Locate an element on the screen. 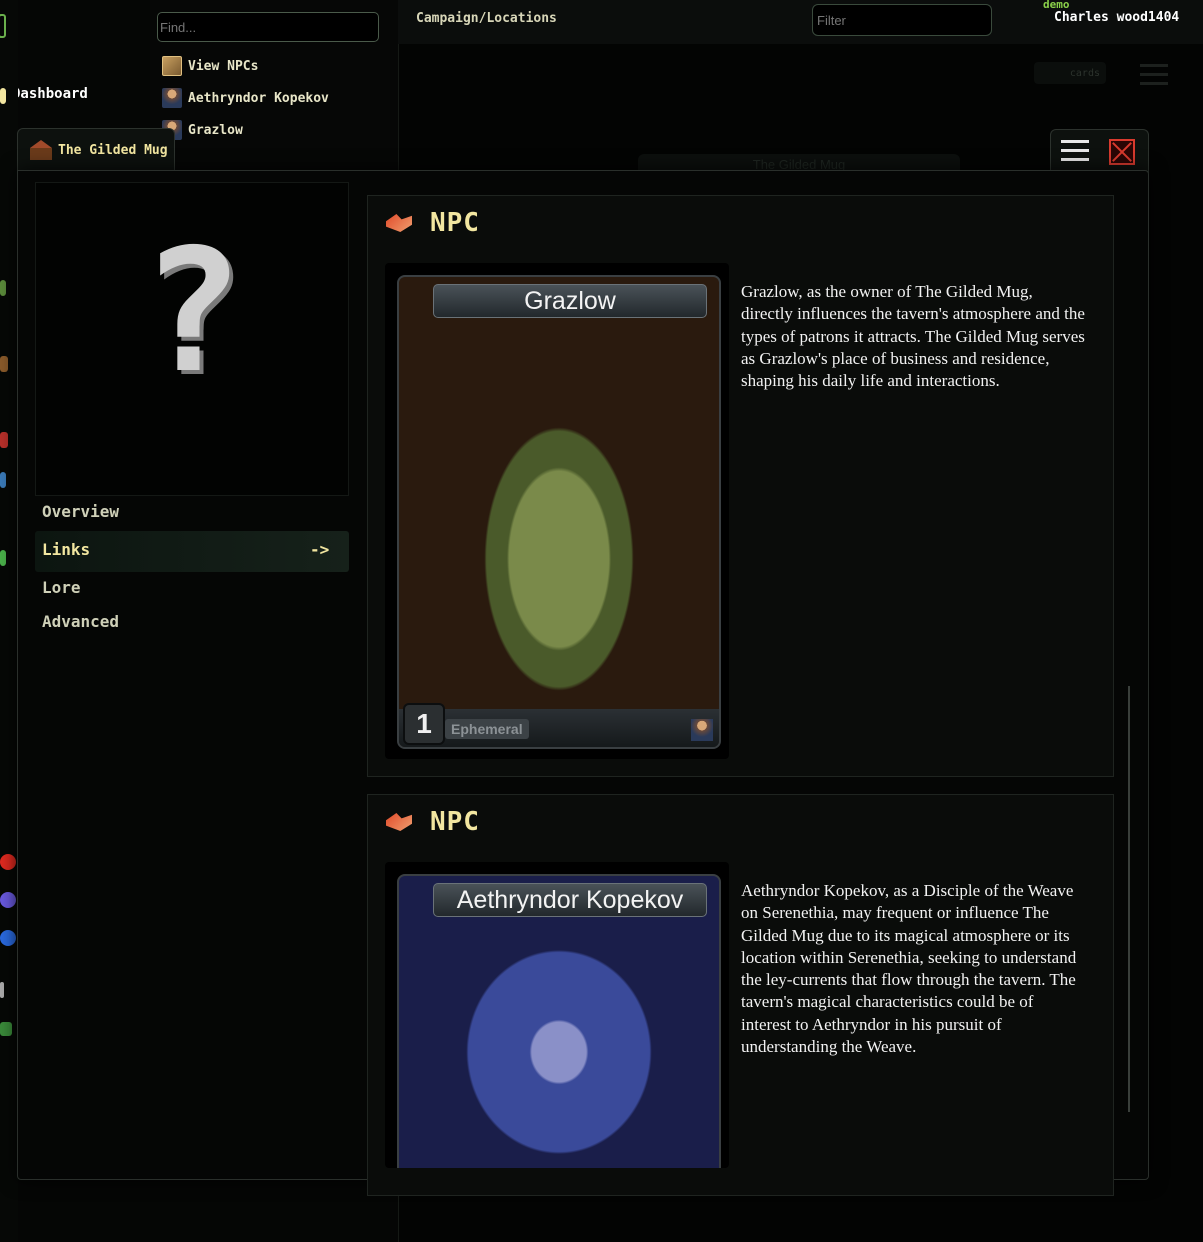 The height and width of the screenshot is (1242, 1203). filter-input is located at coordinates (902, 20).